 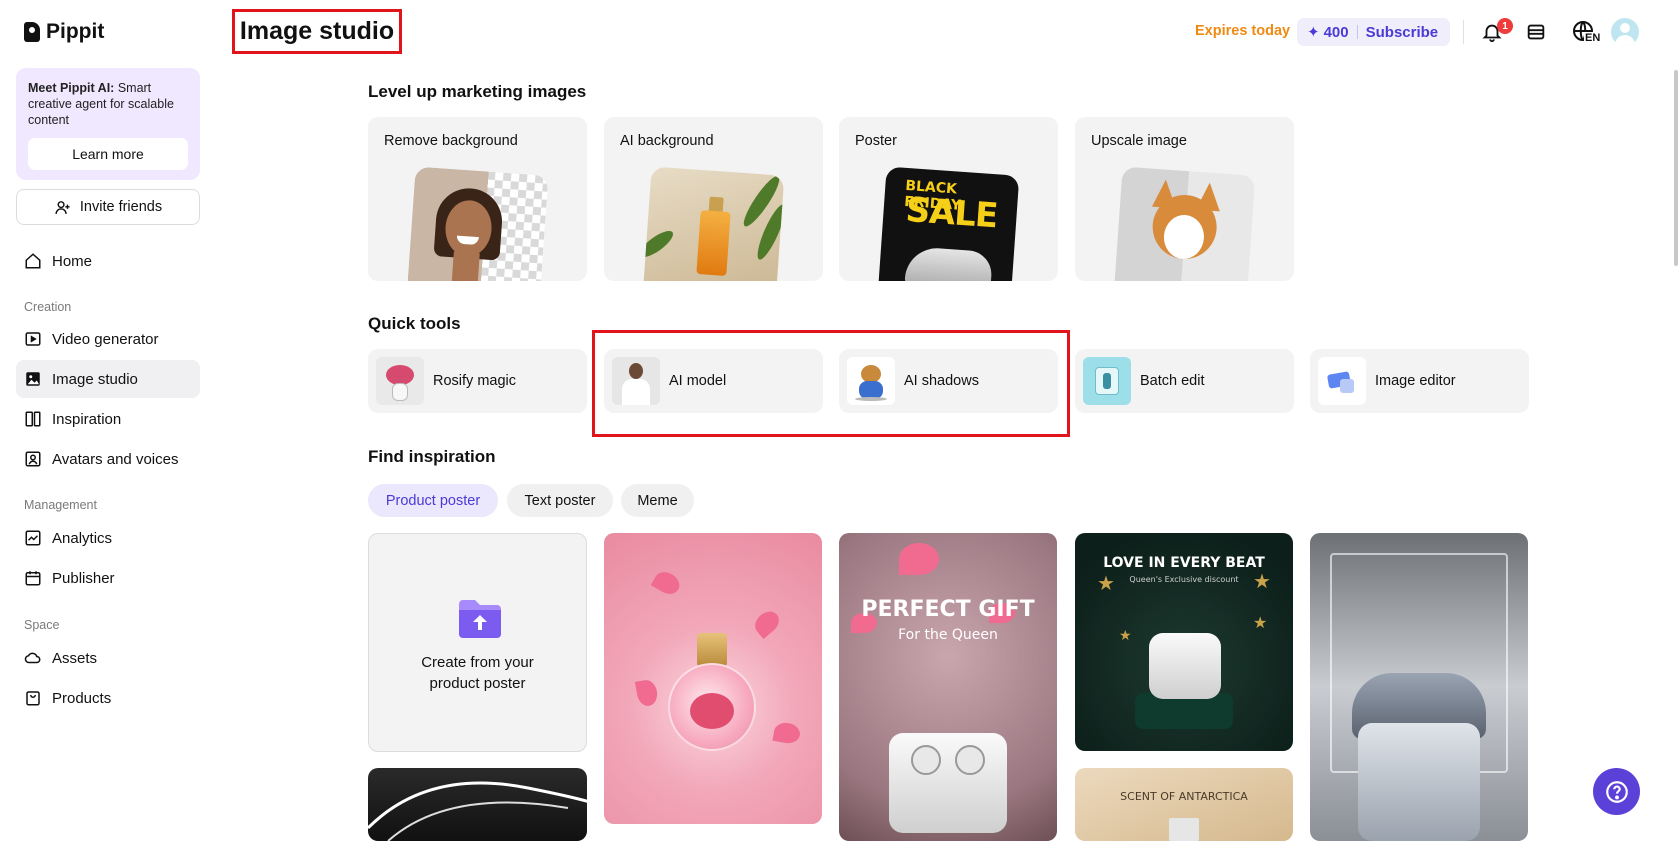 I want to click on filter-meme: Meme, so click(x=657, y=500).